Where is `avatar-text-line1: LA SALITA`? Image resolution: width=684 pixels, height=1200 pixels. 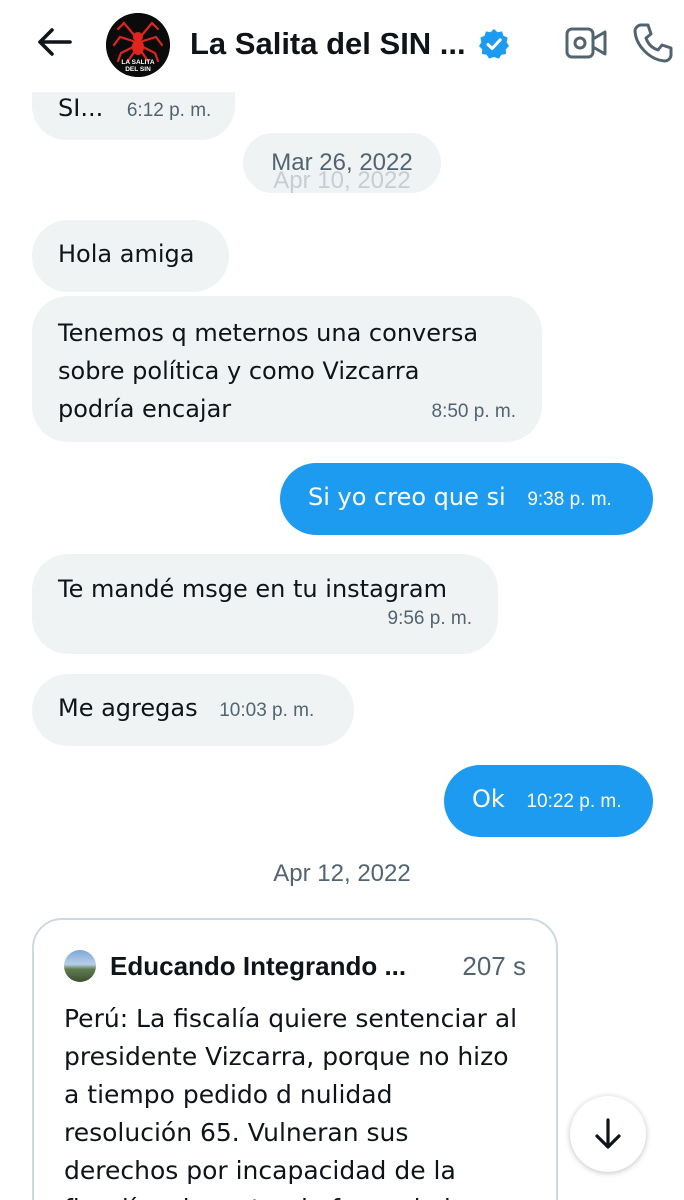
avatar-text-line1: LA SALITA is located at coordinates (138, 62).